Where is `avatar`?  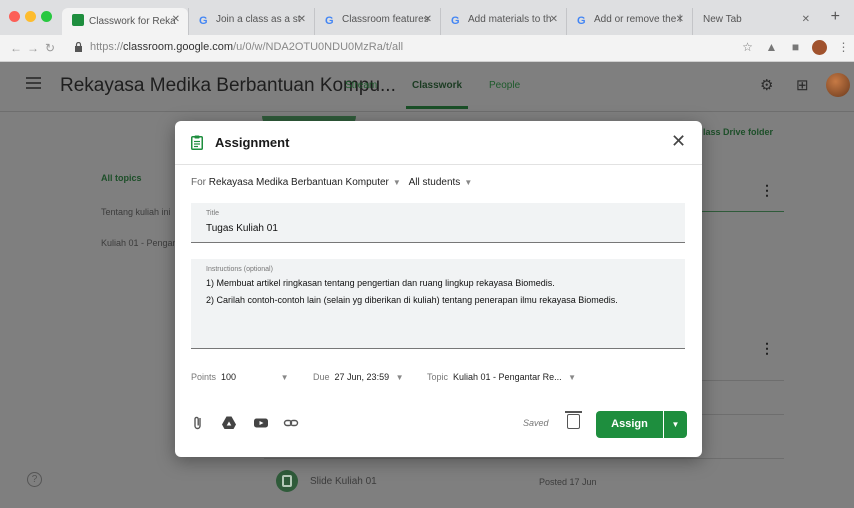
avatar is located at coordinates (838, 85).